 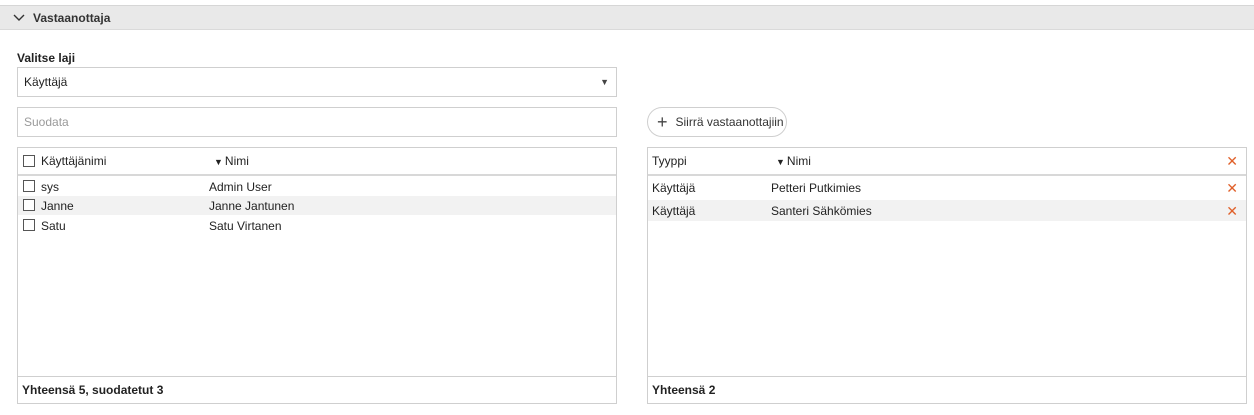 What do you see at coordinates (317, 205) in the screenshot?
I see `table-row: Janne Janne Jantunen` at bounding box center [317, 205].